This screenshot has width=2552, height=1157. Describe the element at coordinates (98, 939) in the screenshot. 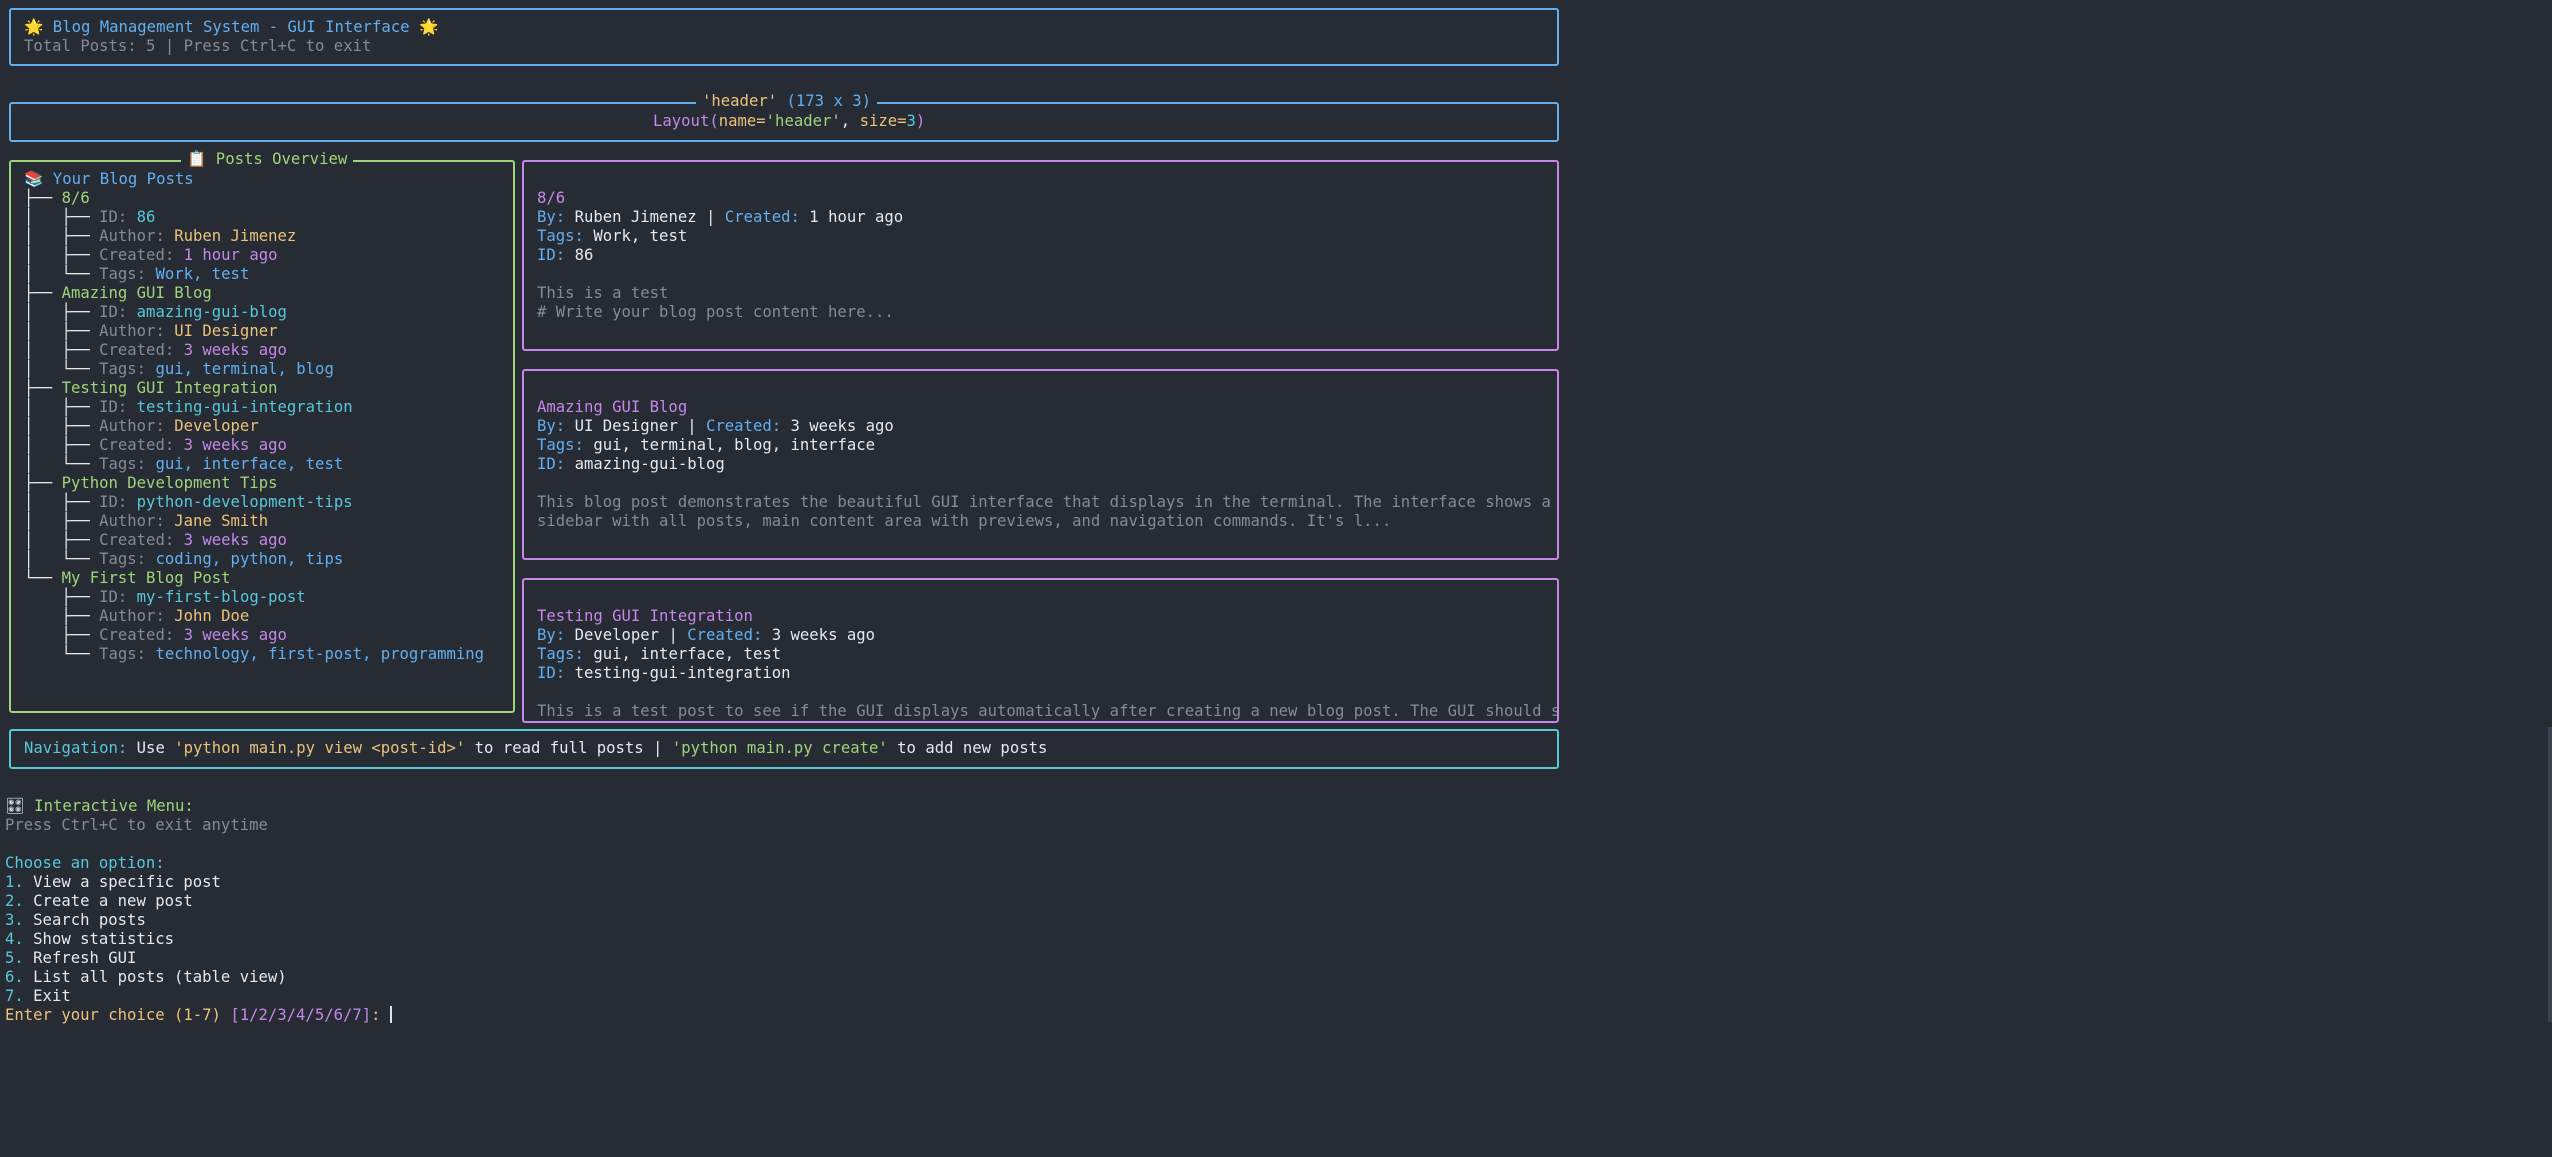

I see `menu-option-label: Show statistics` at that location.